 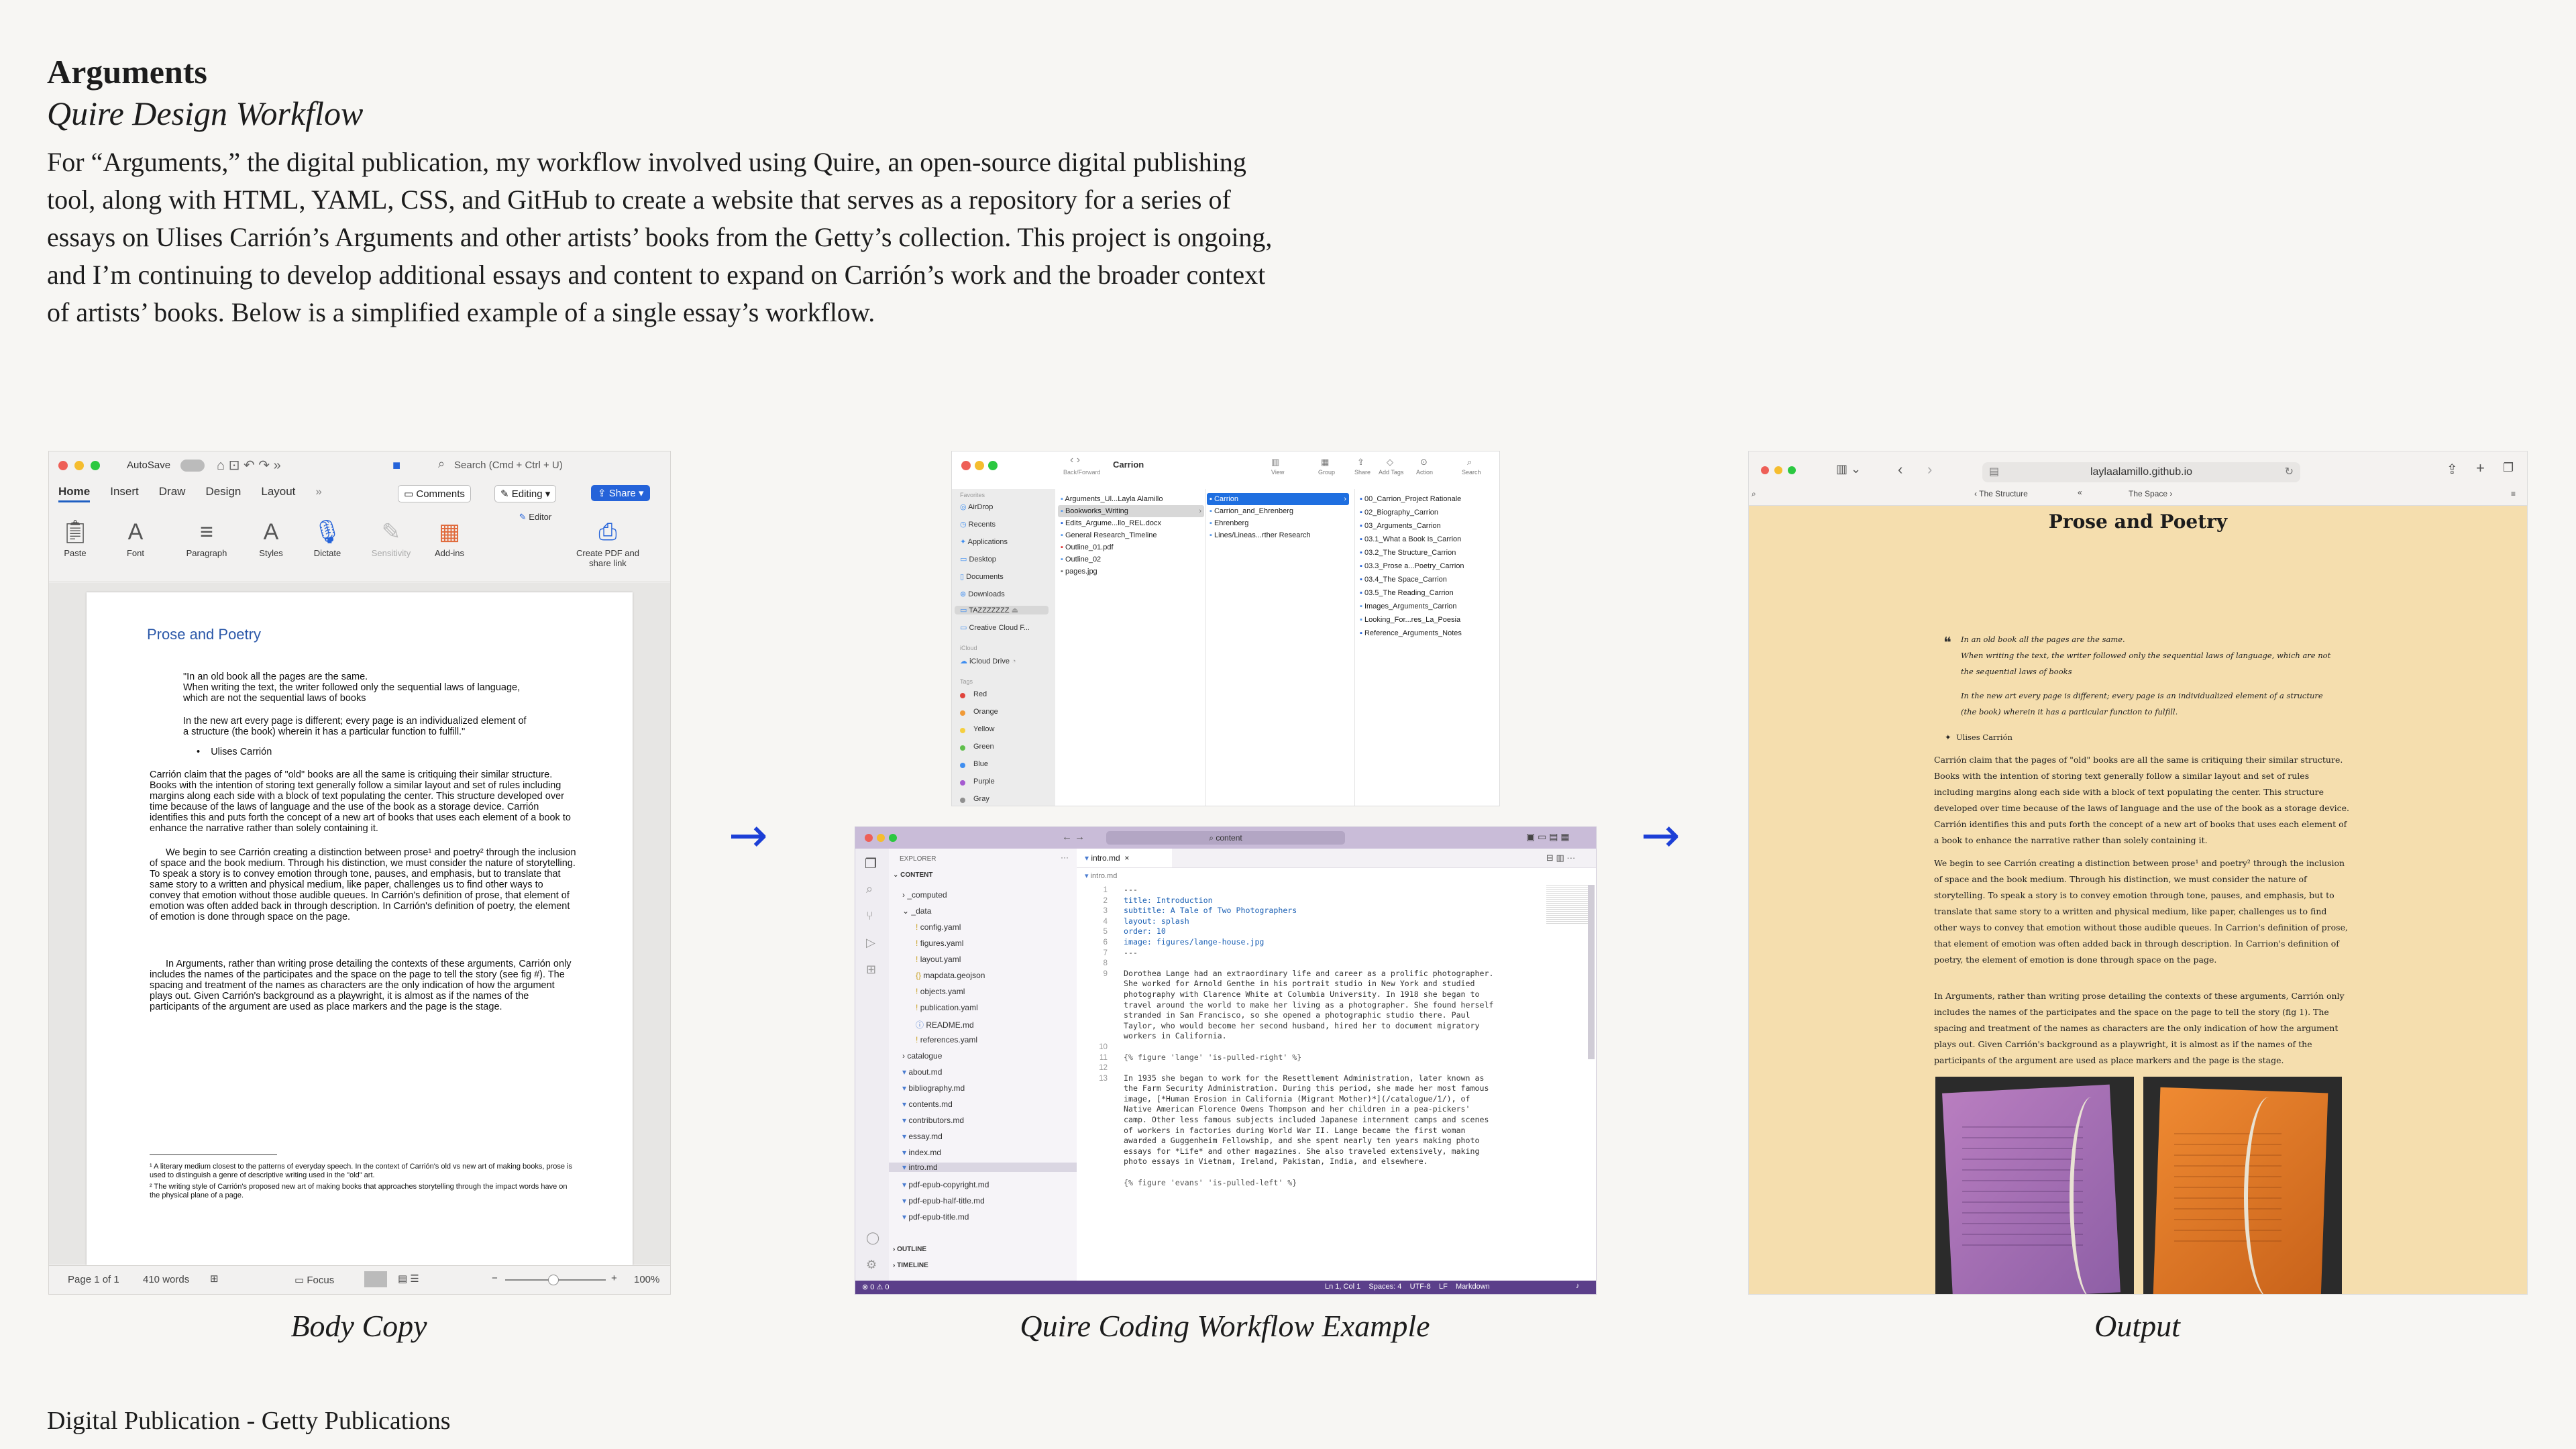 I want to click on dictate-button: 🎙︎ Dictate, so click(x=327, y=537).